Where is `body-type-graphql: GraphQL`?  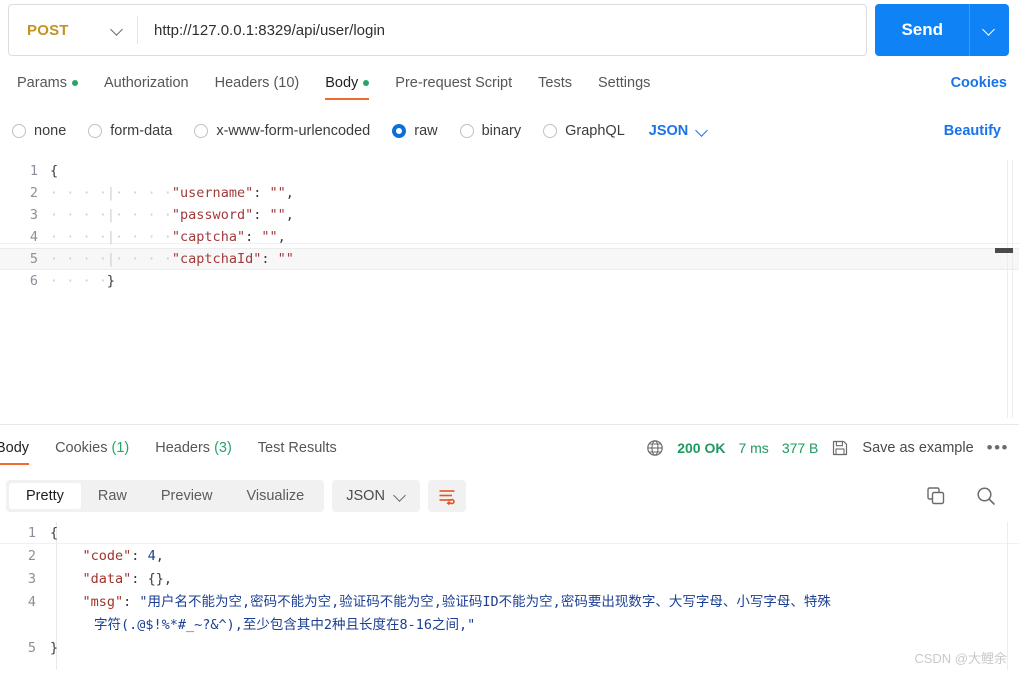 body-type-graphql: GraphQL is located at coordinates (584, 131).